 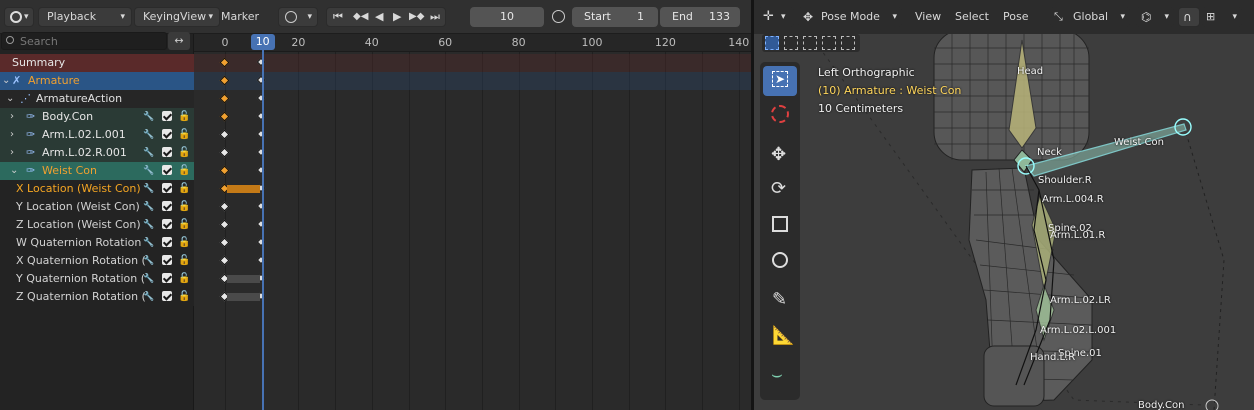 What do you see at coordinates (262, 222) in the screenshot?
I see `playhead-line` at bounding box center [262, 222].